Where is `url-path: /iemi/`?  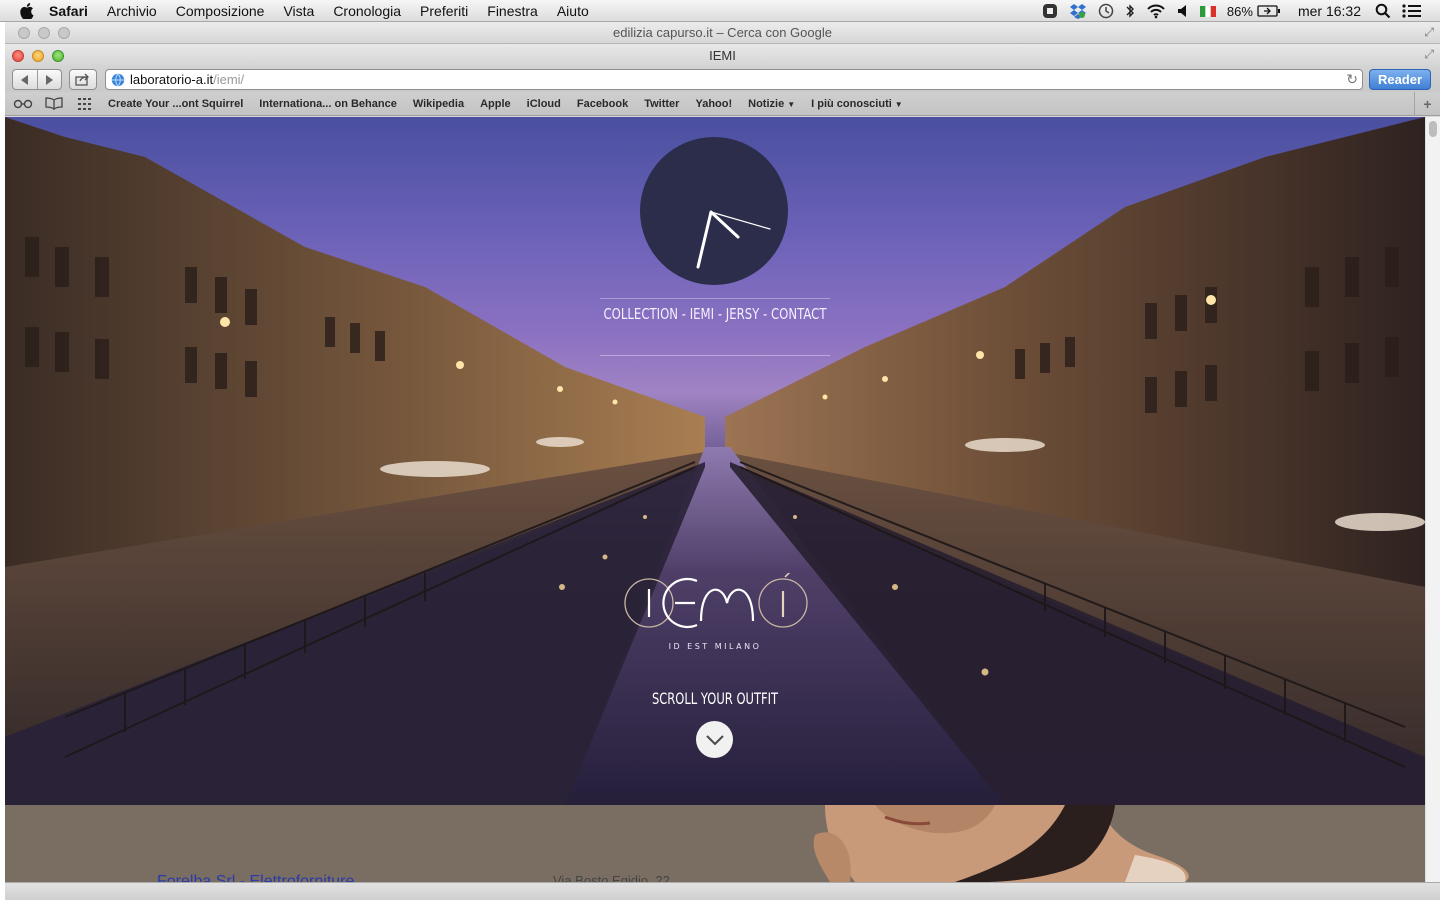
url-path: /iemi/ is located at coordinates (229, 79).